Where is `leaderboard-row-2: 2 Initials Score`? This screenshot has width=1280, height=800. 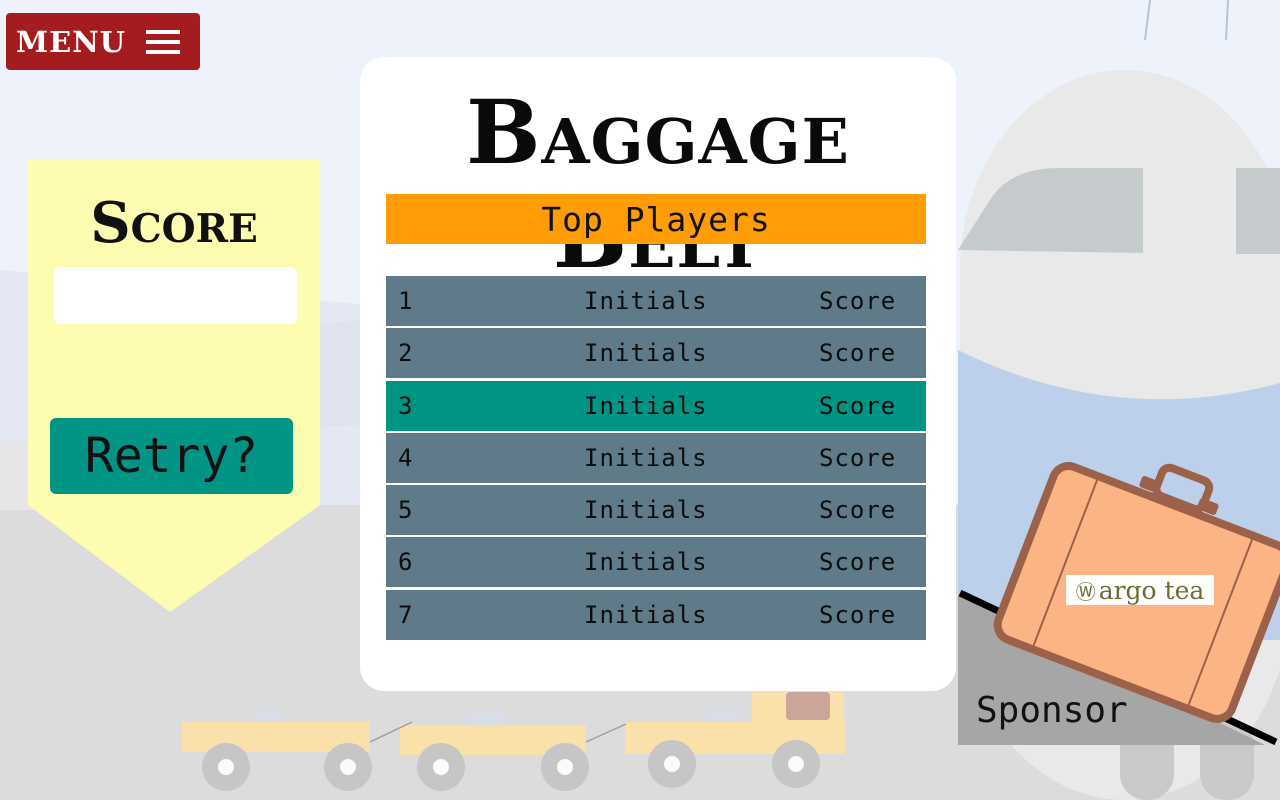
leaderboard-row-2: 2 Initials Score is located at coordinates (656, 353).